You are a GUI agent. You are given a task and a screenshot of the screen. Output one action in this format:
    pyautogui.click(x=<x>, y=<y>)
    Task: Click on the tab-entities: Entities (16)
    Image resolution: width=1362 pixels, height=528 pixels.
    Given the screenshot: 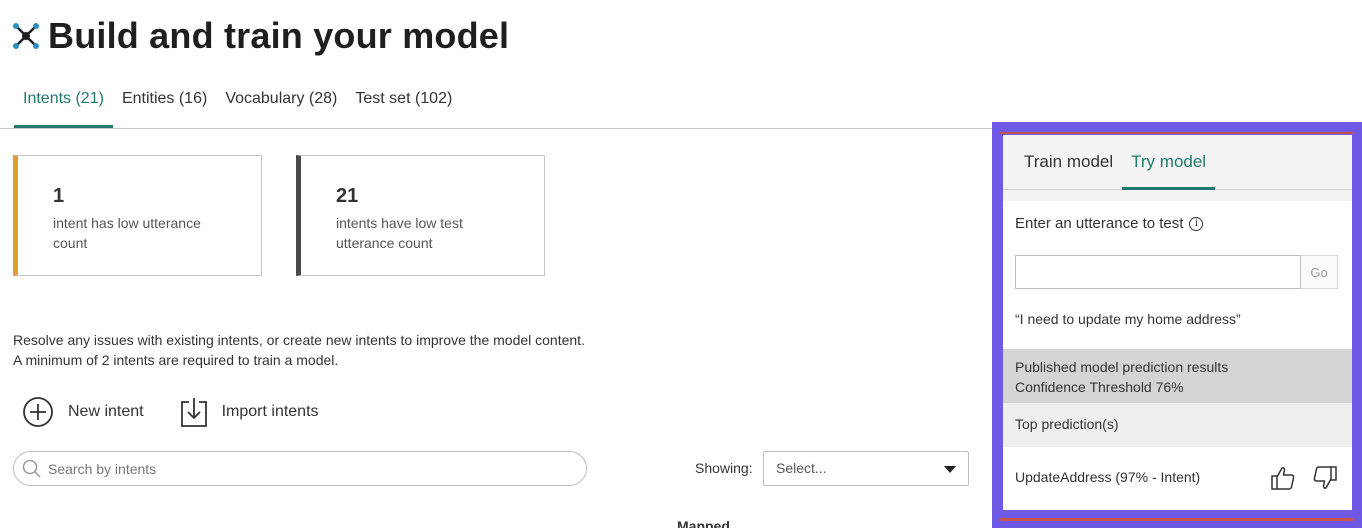 What is the action you would take?
    pyautogui.click(x=164, y=105)
    